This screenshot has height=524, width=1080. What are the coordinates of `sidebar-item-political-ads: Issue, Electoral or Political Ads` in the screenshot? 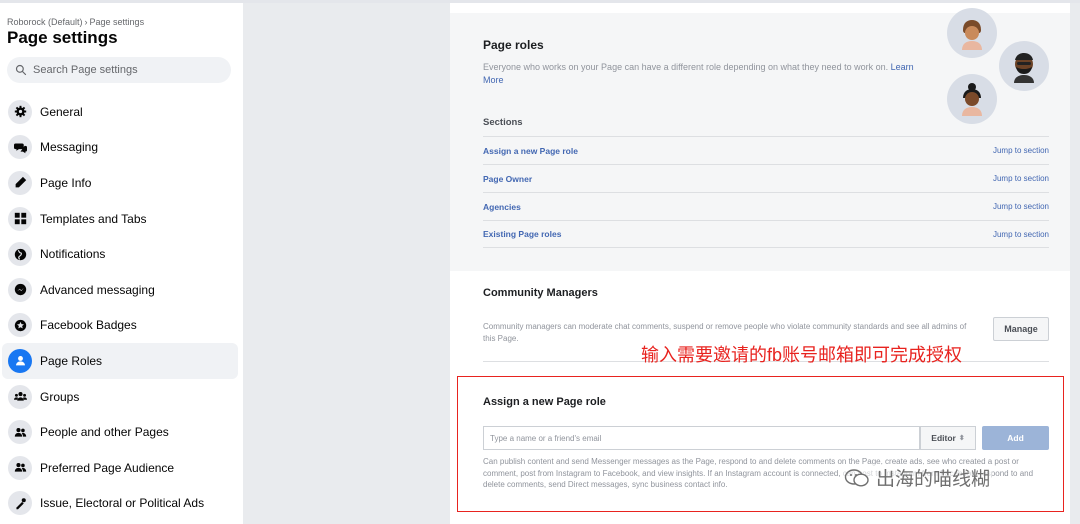 It's located at (120, 504).